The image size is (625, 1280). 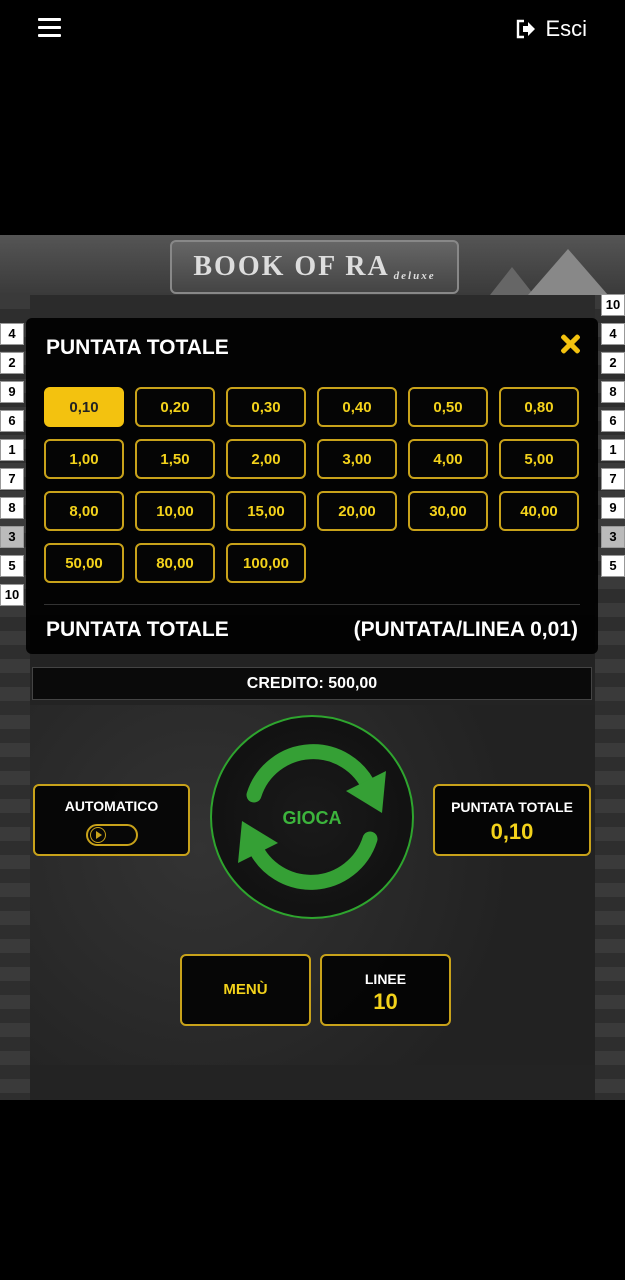 I want to click on exit-button: Esci, so click(x=551, y=29).